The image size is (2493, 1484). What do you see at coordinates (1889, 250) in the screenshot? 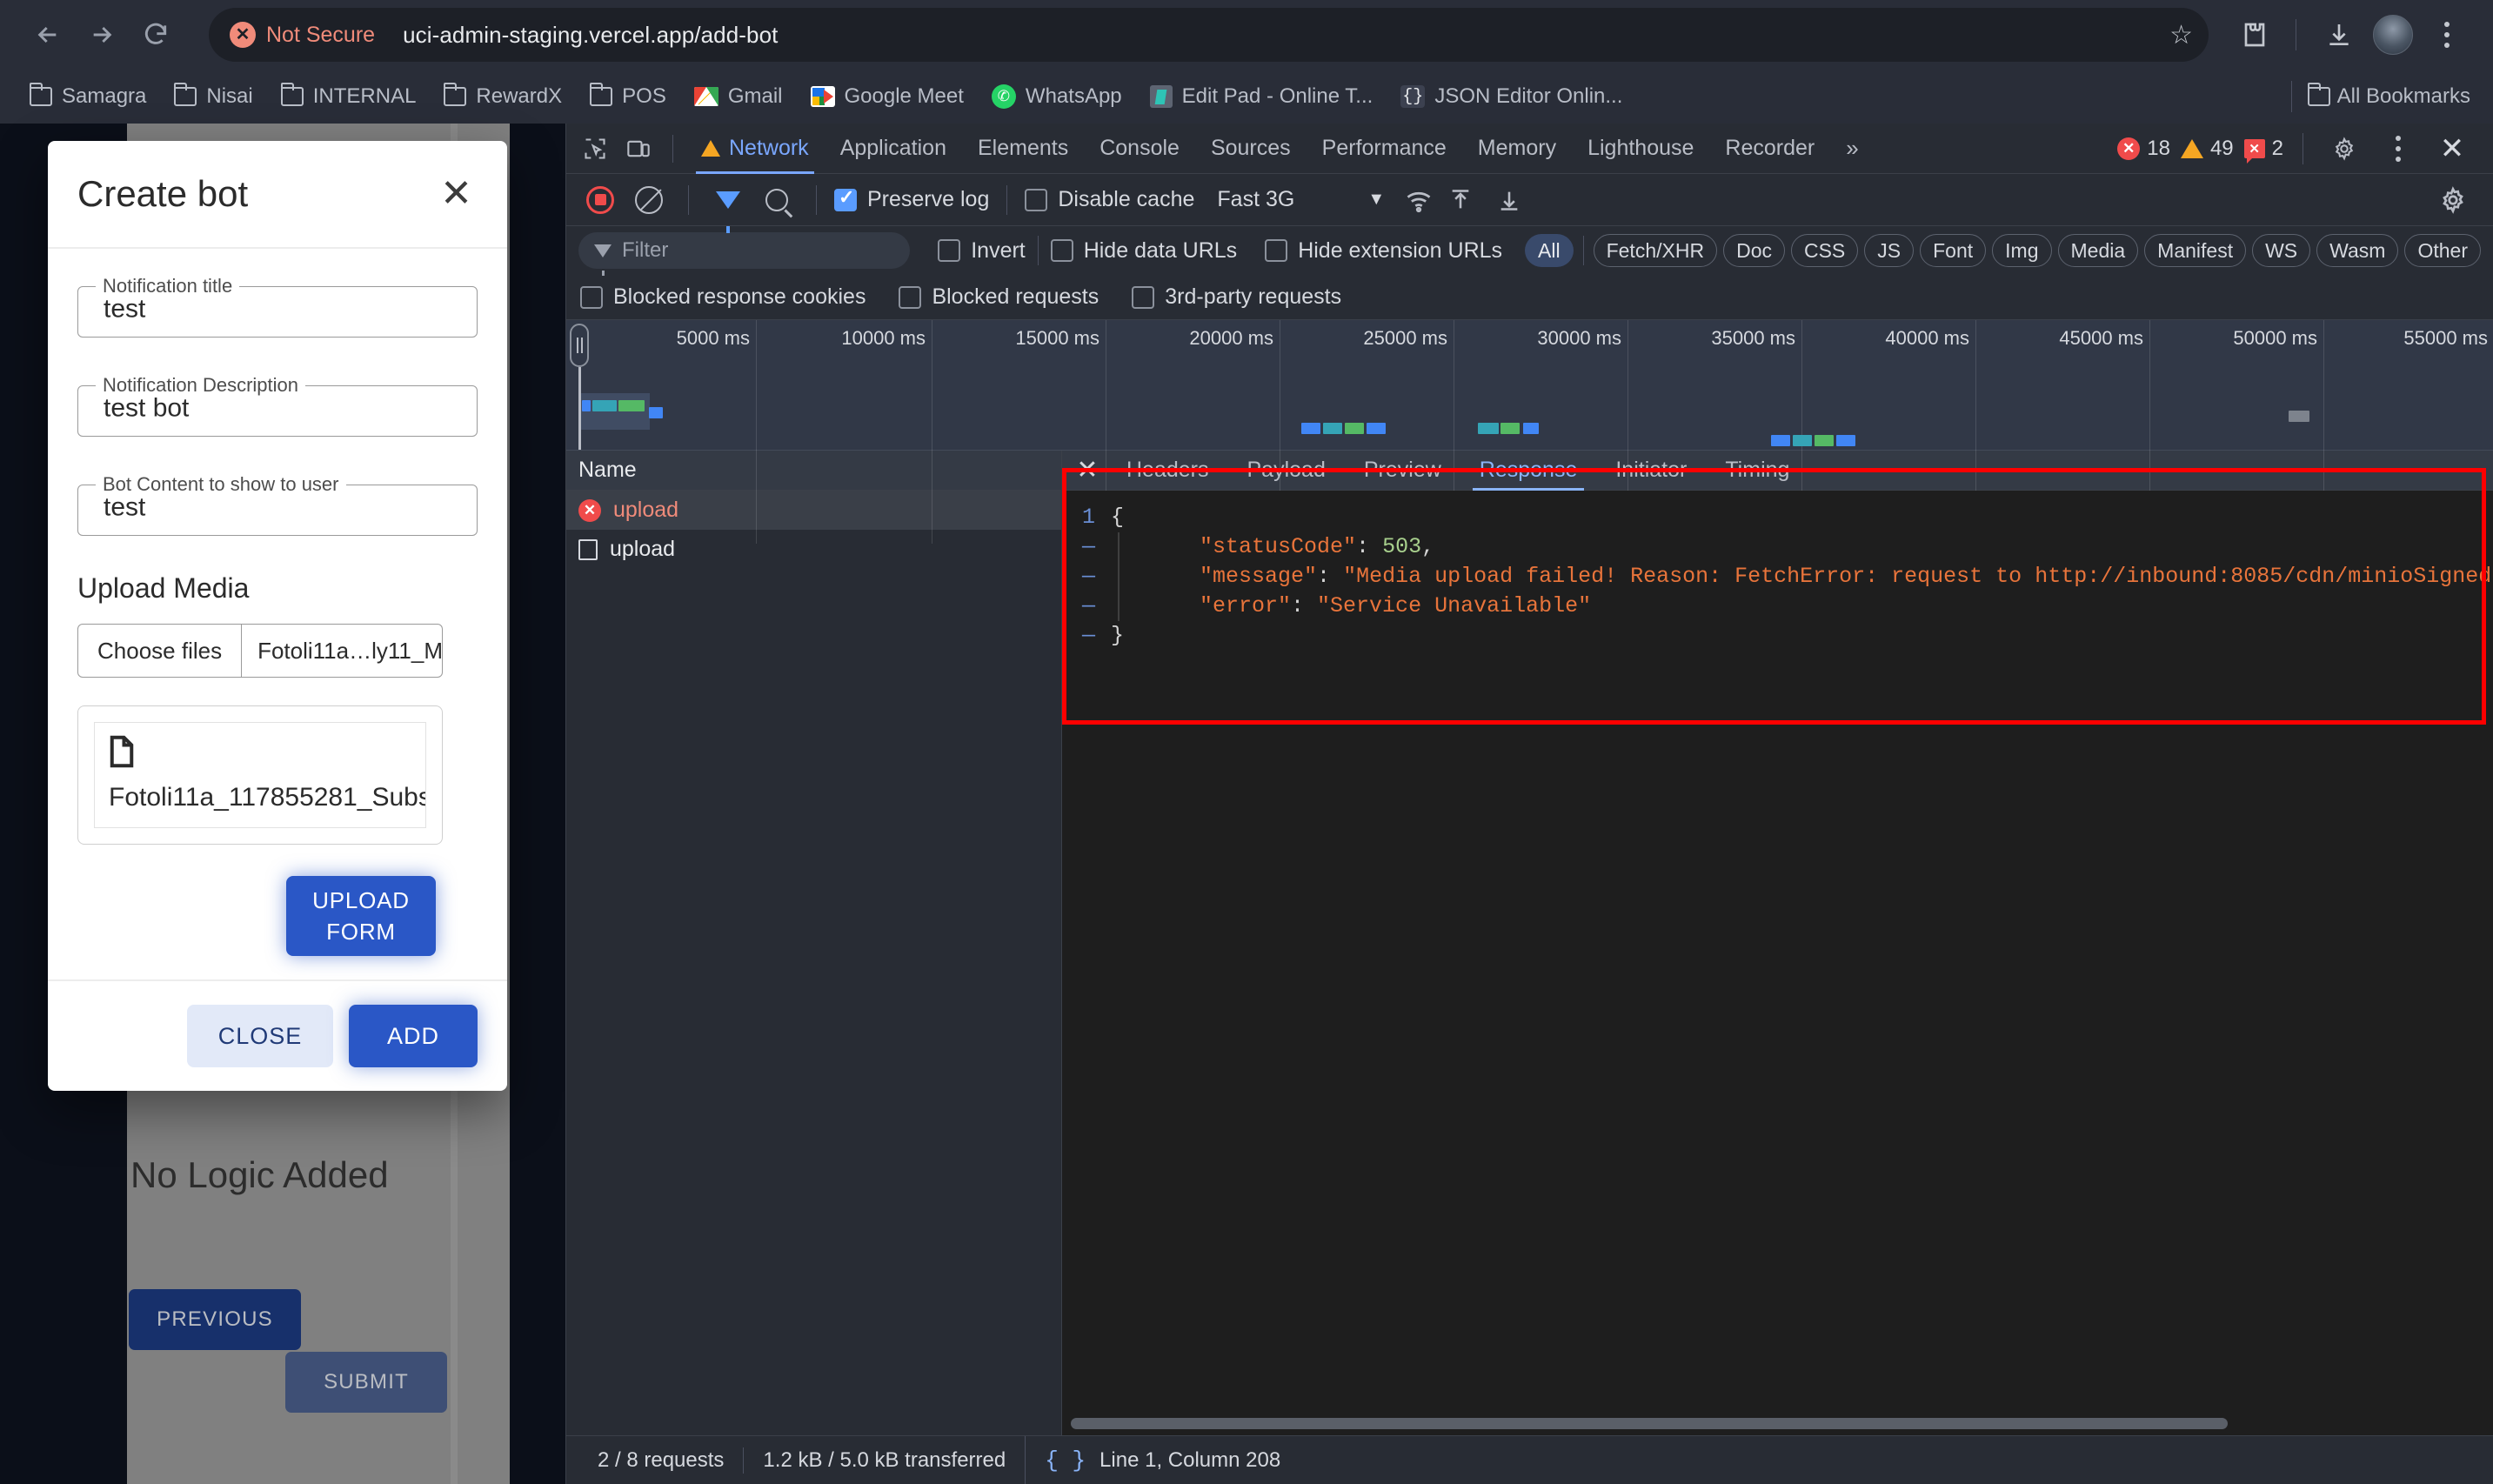
I see `type-filter-js: JS` at bounding box center [1889, 250].